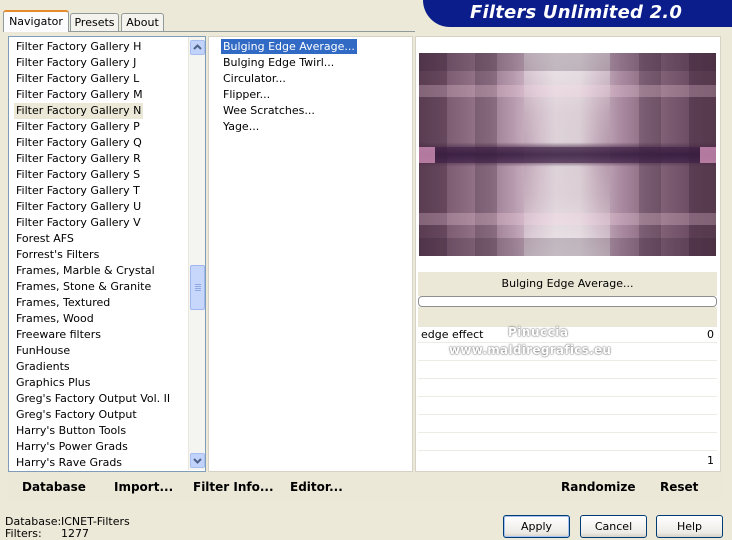 This screenshot has height=540, width=732. Describe the element at coordinates (72, 447) in the screenshot. I see `category-item: Harry's Power Grads` at that location.